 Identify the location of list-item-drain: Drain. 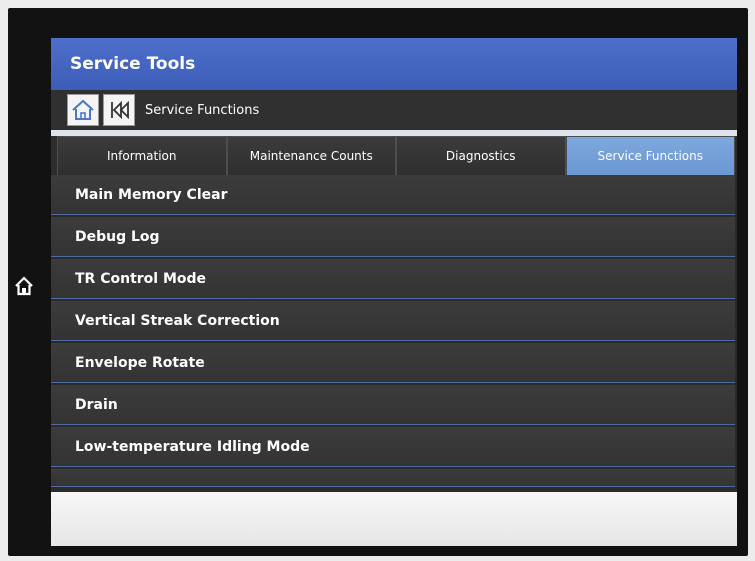
(393, 405).